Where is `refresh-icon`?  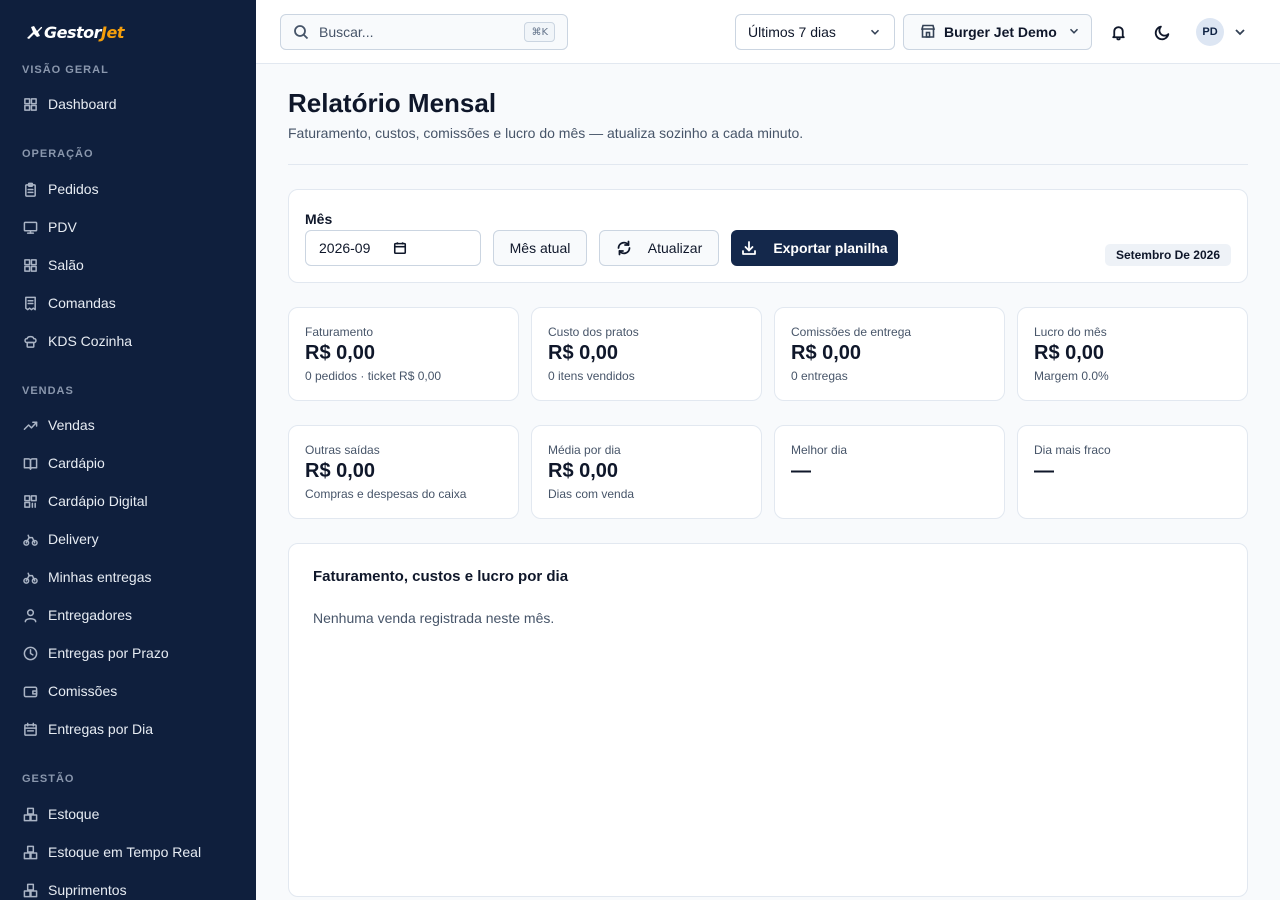 refresh-icon is located at coordinates (624, 248).